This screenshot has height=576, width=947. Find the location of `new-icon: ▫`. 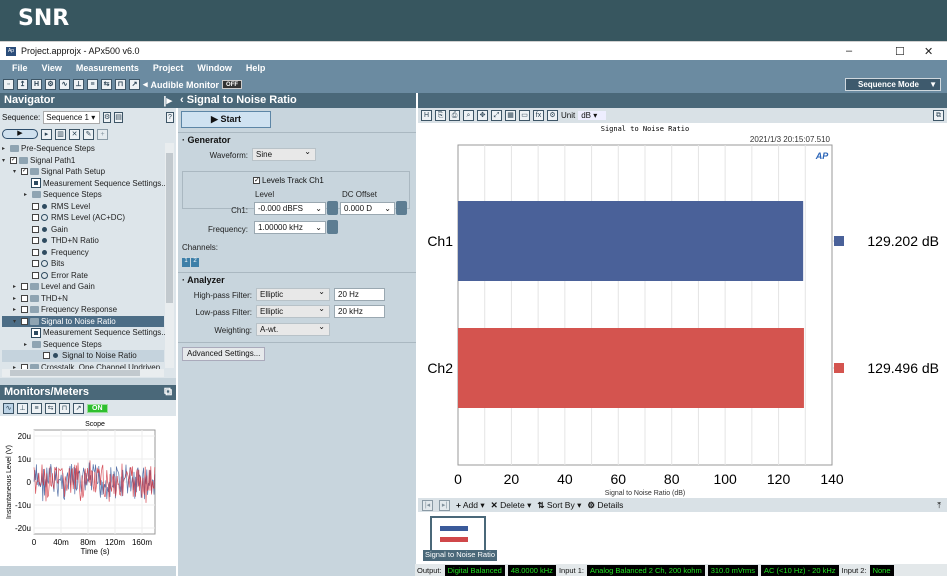

new-icon: ▫ is located at coordinates (8, 84).